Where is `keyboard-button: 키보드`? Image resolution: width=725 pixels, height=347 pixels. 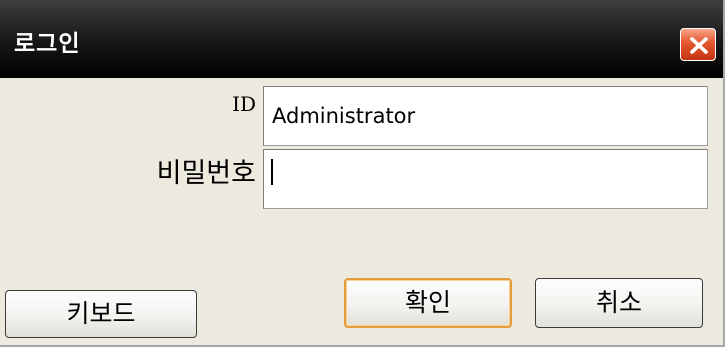 keyboard-button: 키보드 is located at coordinates (101, 314).